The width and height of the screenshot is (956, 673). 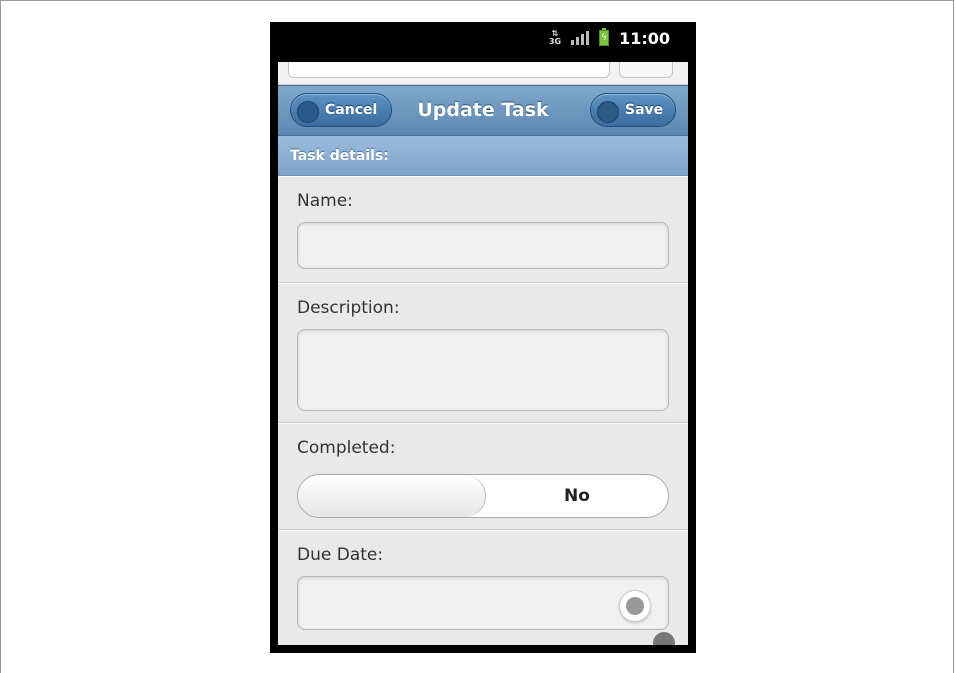 I want to click on save-icon, so click(x=608, y=112).